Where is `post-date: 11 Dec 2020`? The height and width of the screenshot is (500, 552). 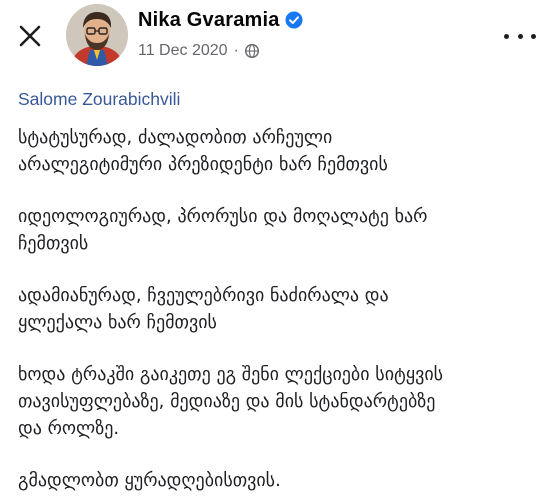
post-date: 11 Dec 2020 is located at coordinates (183, 51).